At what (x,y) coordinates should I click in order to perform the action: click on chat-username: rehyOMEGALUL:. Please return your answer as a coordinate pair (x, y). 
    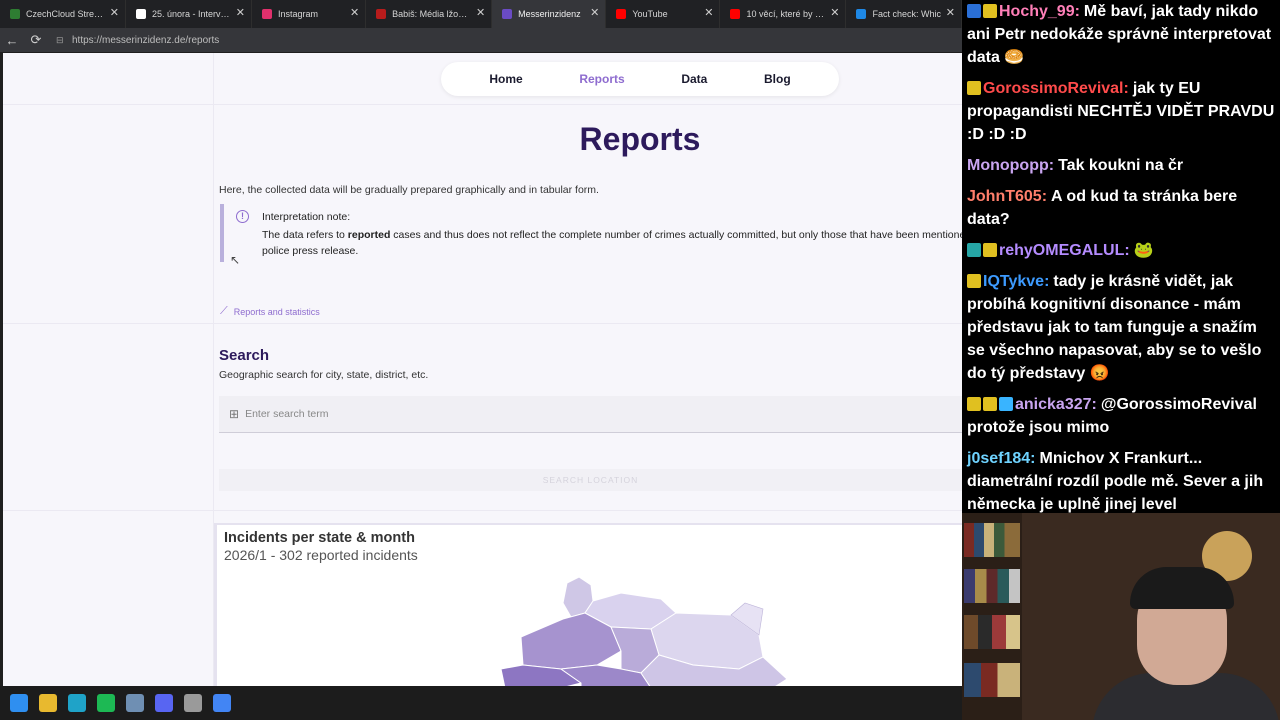
    Looking at the image, I should click on (1064, 250).